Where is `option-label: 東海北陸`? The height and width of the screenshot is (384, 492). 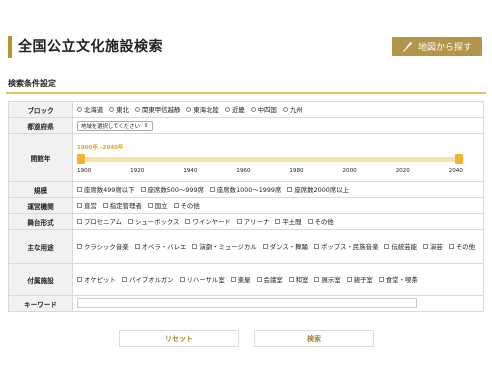 option-label: 東海北陸 is located at coordinates (206, 110).